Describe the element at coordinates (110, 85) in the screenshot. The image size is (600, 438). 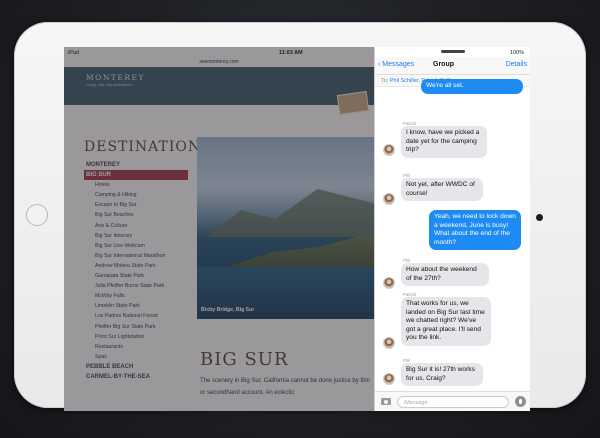
I see `site-tagline: county. visit. new destinations.` at that location.